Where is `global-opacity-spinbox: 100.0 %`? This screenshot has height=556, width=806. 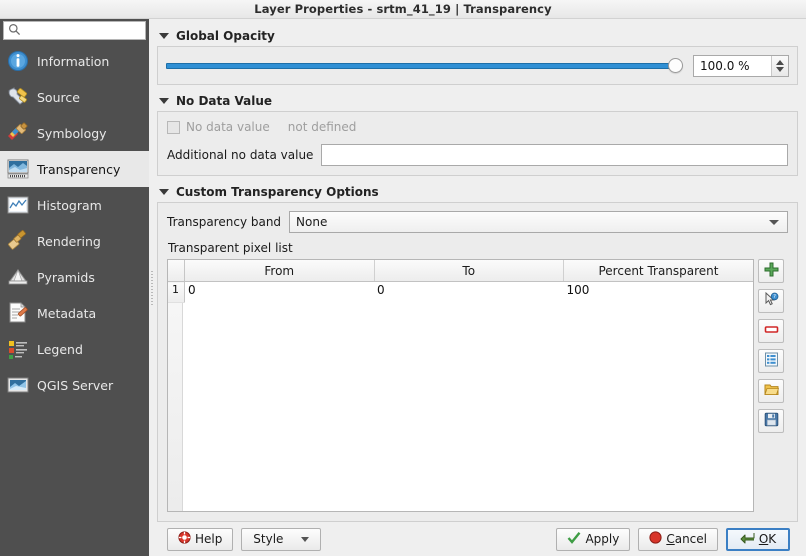
global-opacity-spinbox: 100.0 % is located at coordinates (741, 65).